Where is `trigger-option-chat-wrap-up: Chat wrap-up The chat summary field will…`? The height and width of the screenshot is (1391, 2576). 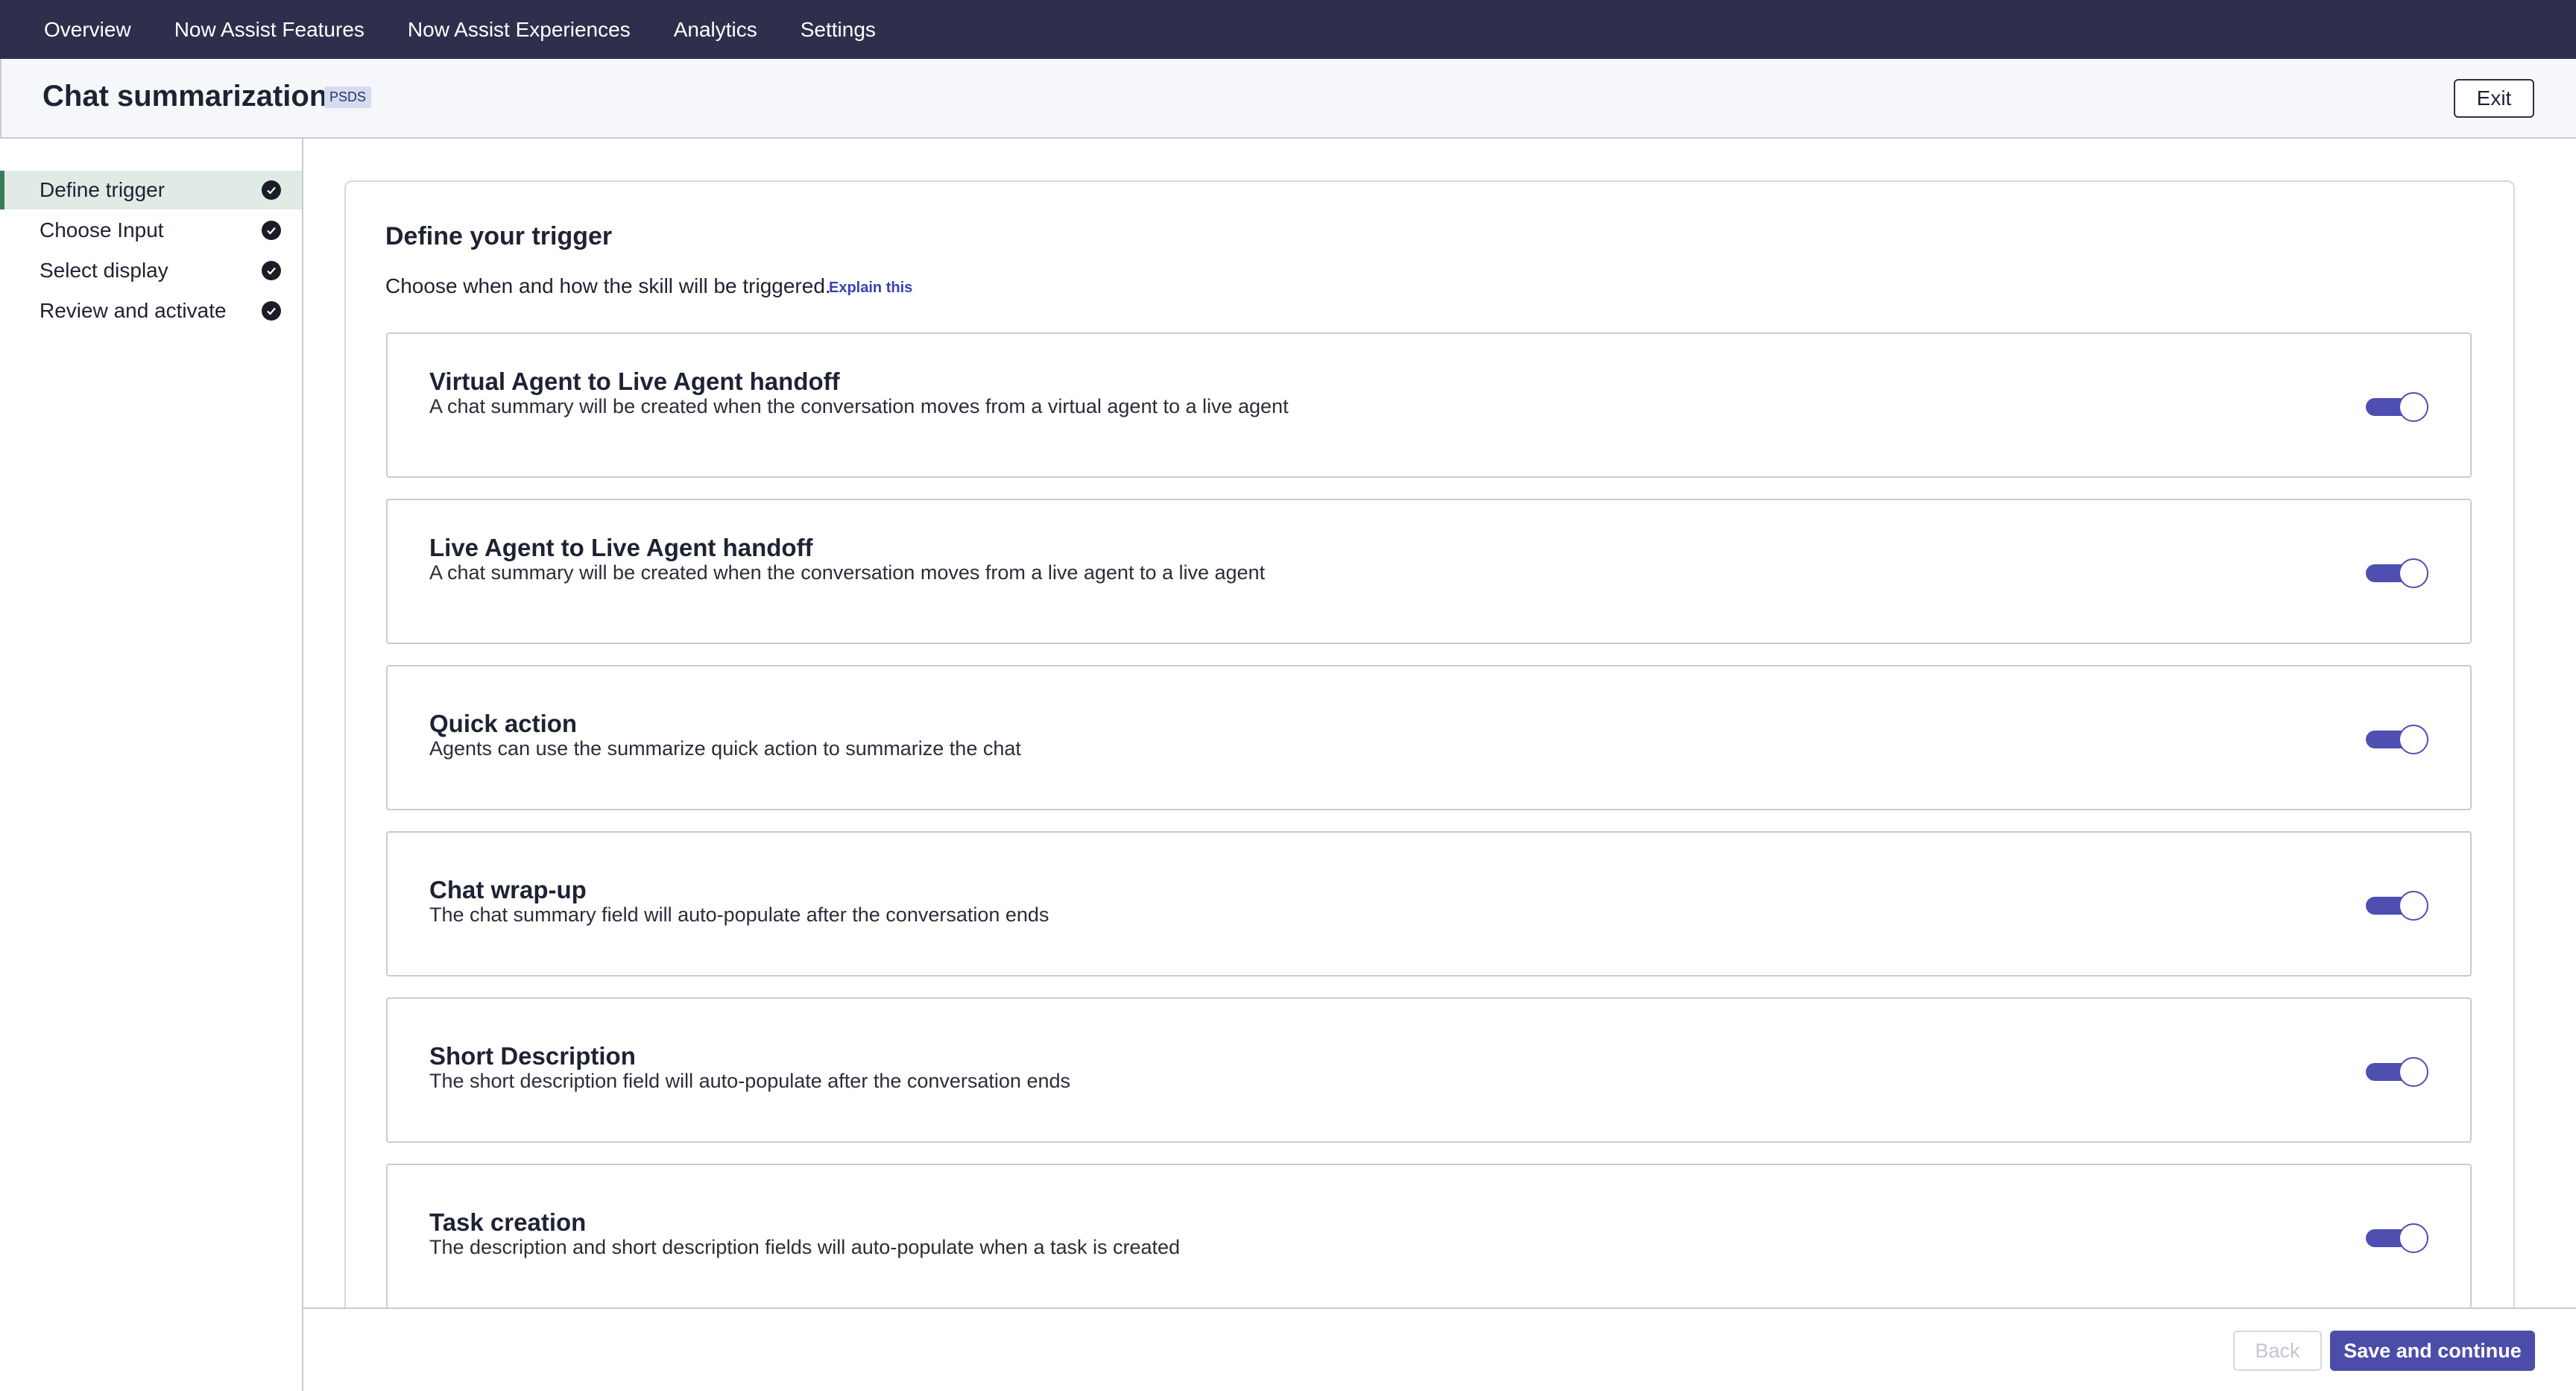 trigger-option-chat-wrap-up: Chat wrap-up The chat summary field will… is located at coordinates (1429, 904).